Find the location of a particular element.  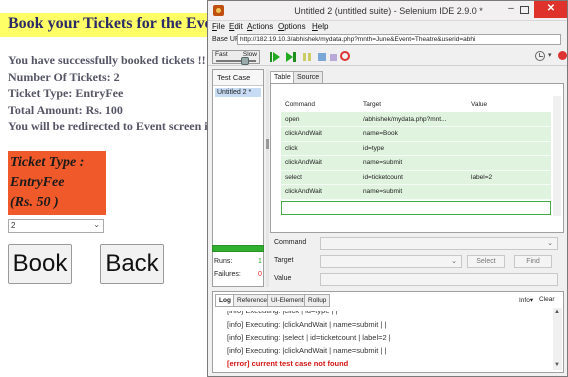

ticket-price: (Rs. 50 ) is located at coordinates (34, 202).